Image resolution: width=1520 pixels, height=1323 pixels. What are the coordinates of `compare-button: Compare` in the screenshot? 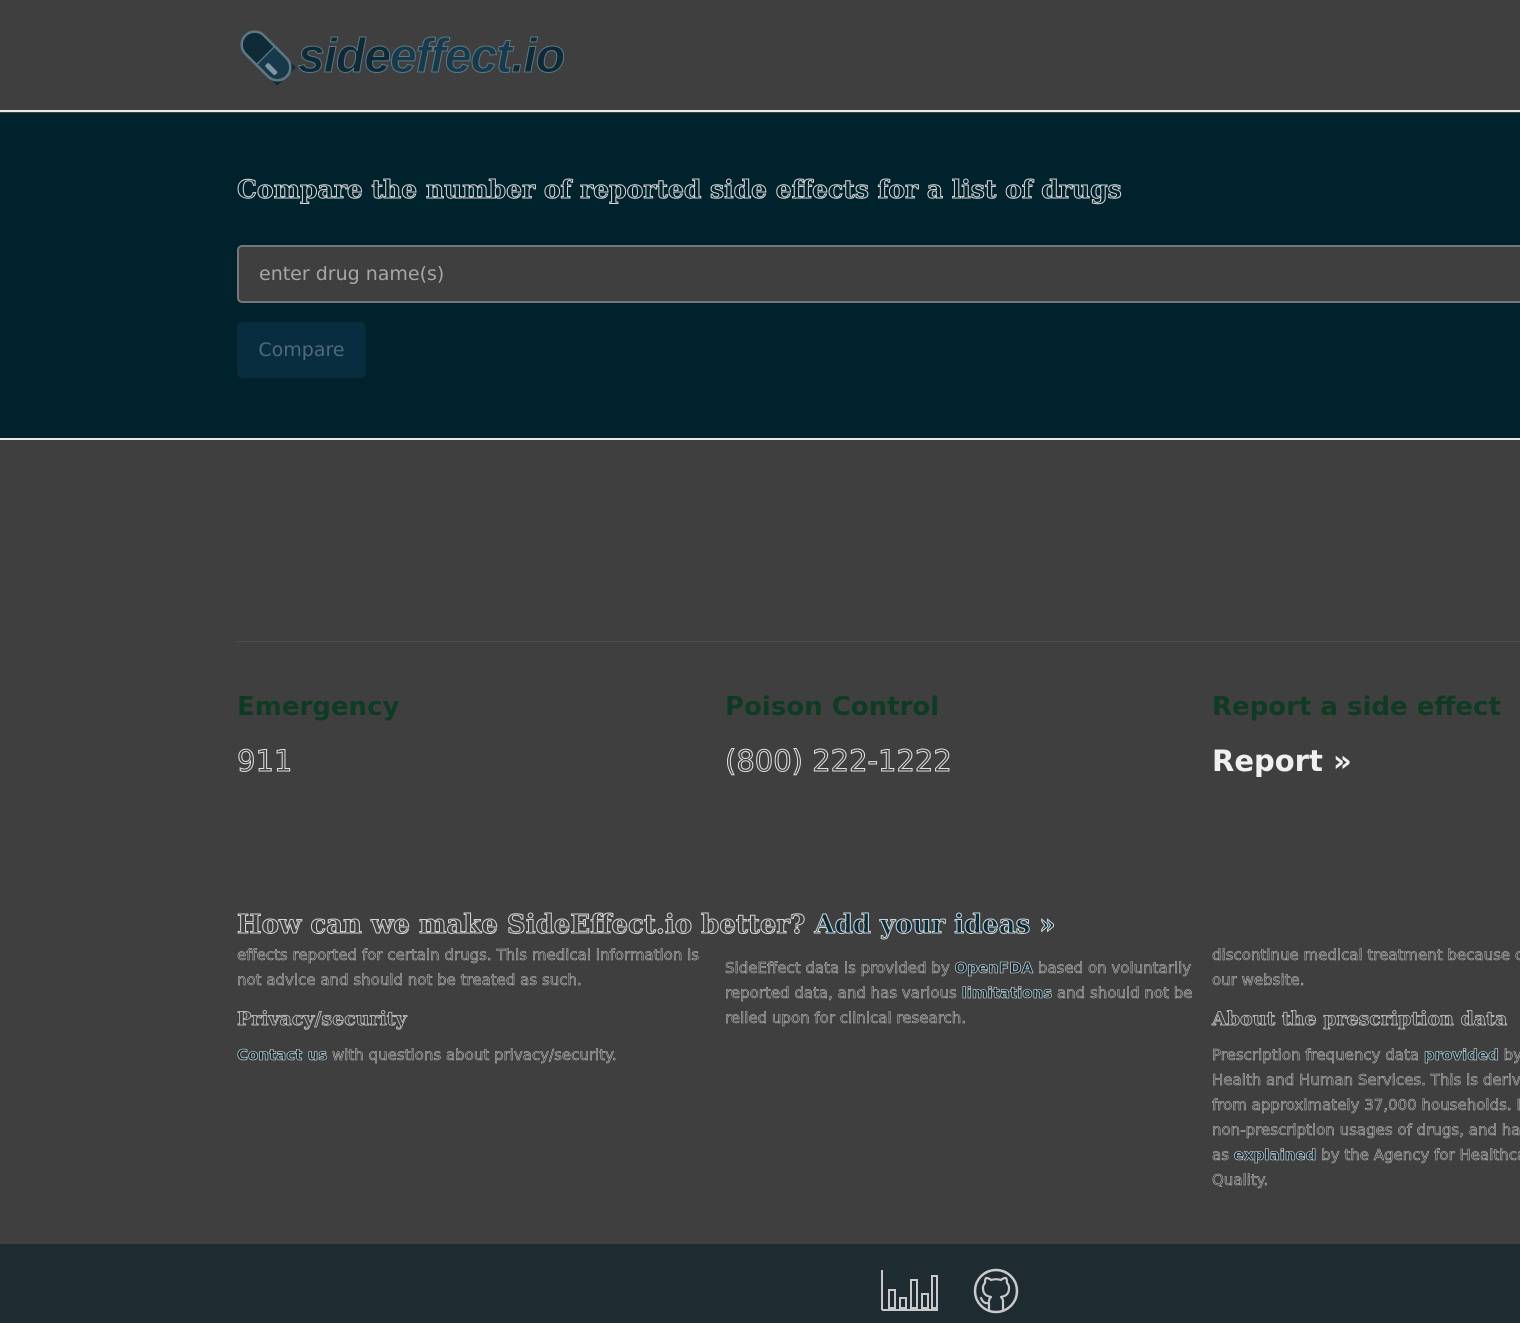 It's located at (301, 350).